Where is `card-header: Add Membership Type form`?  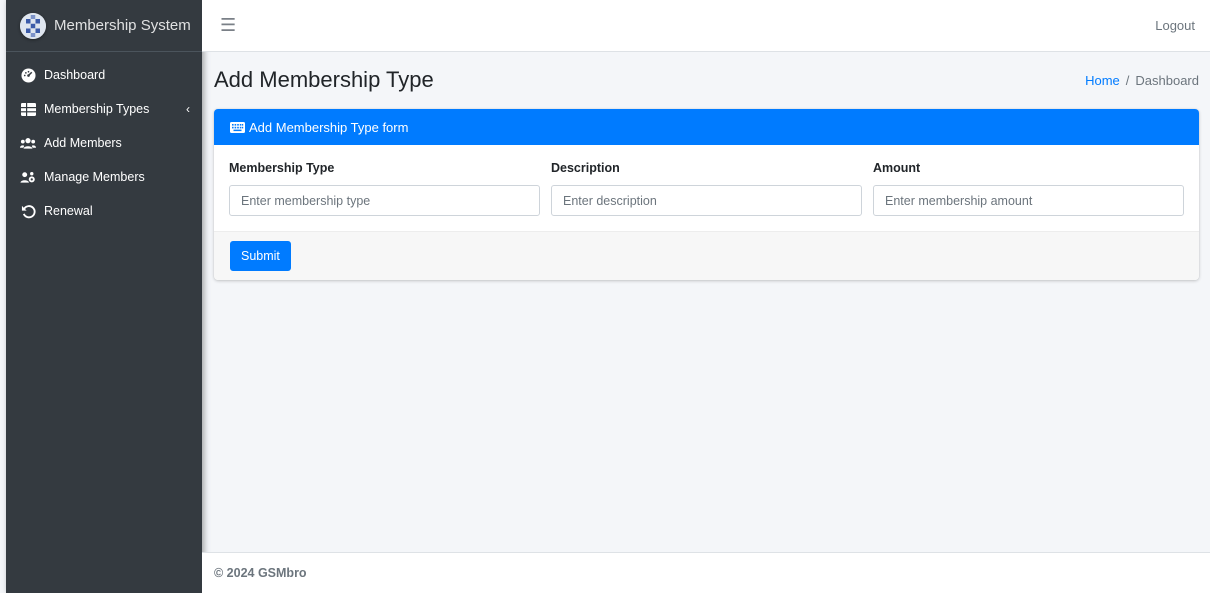 card-header: Add Membership Type form is located at coordinates (706, 127).